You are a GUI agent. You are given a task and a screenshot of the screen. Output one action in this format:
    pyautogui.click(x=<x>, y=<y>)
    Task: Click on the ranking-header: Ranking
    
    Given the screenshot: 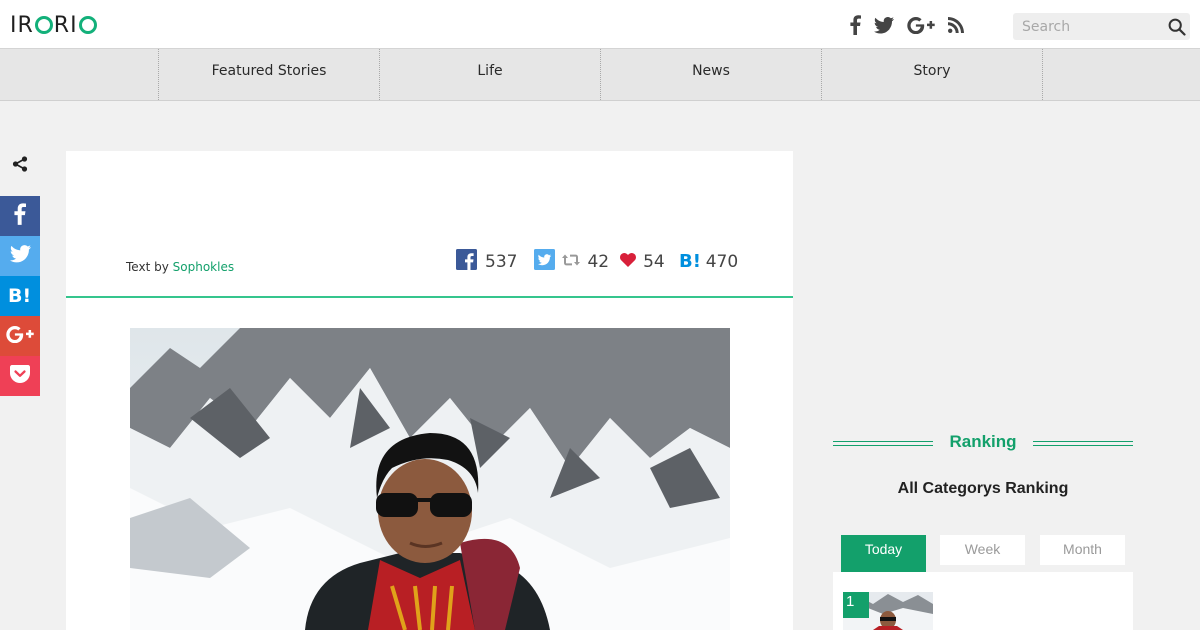 What is the action you would take?
    pyautogui.click(x=983, y=444)
    